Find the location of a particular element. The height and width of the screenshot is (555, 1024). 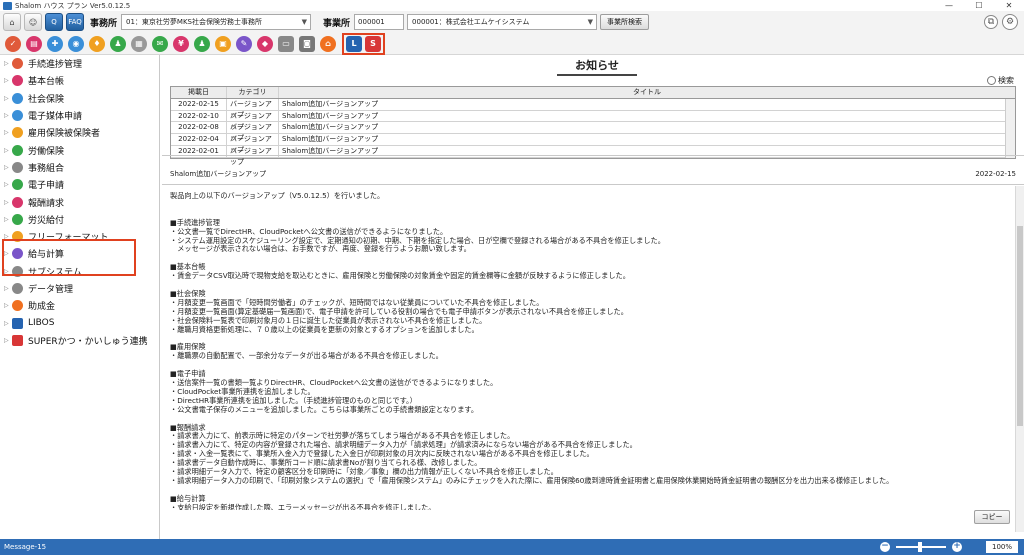

sidebar-item-label: 労働保険 is located at coordinates (46, 151).